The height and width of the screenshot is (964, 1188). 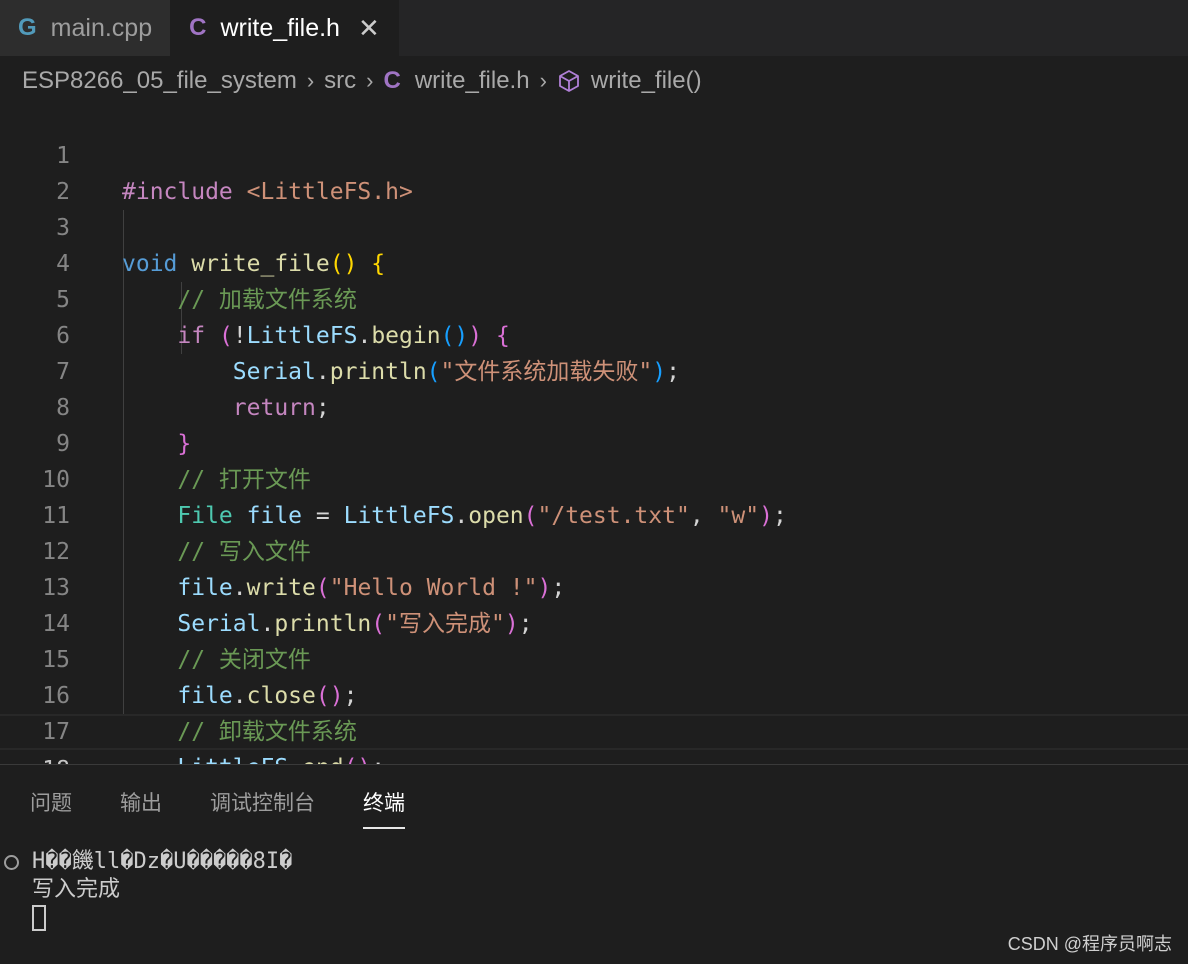 What do you see at coordinates (594, 513) in the screenshot?
I see `code-line: 11 // 写入文件` at bounding box center [594, 513].